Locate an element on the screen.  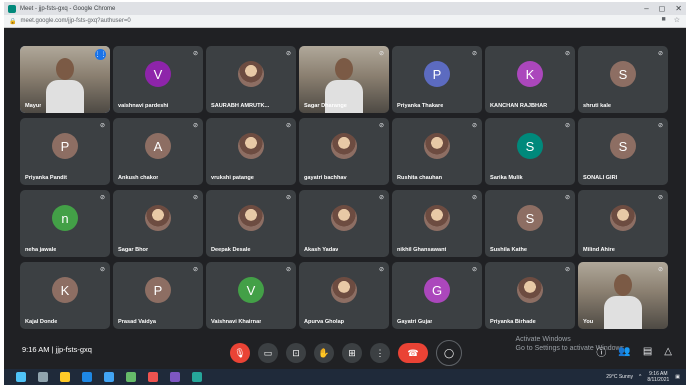
participant-tile: ⊘ vrukshi patange is located at coordinates (251, 151).